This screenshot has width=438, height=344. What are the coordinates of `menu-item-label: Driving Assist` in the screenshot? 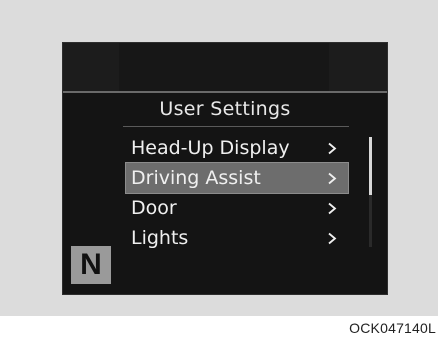 It's located at (196, 178).